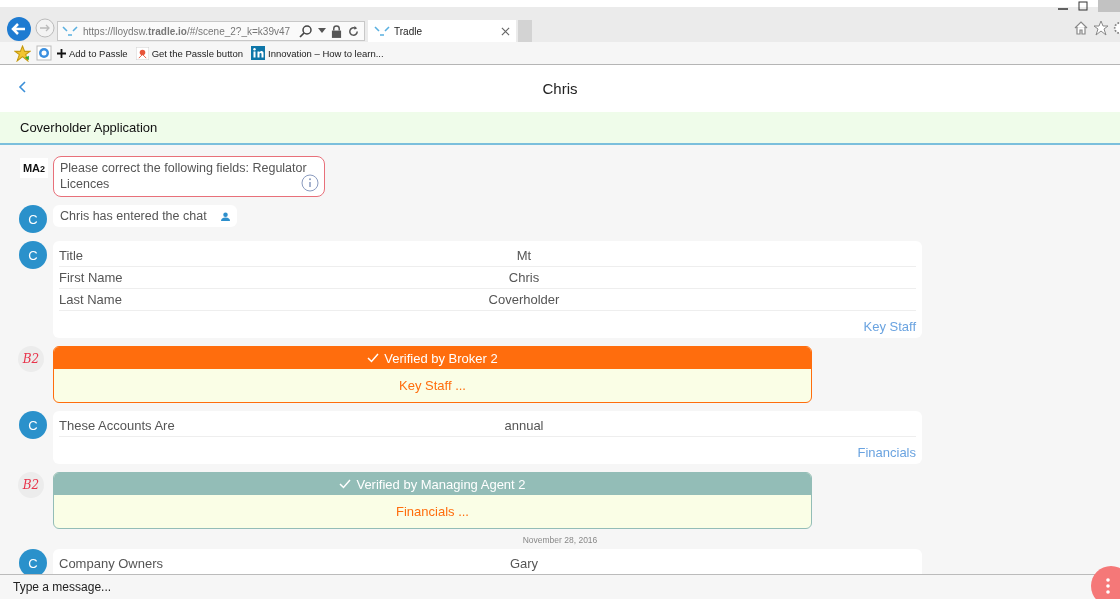 The image size is (1120, 599). What do you see at coordinates (560, 88) in the screenshot?
I see `chat-title: Chris` at bounding box center [560, 88].